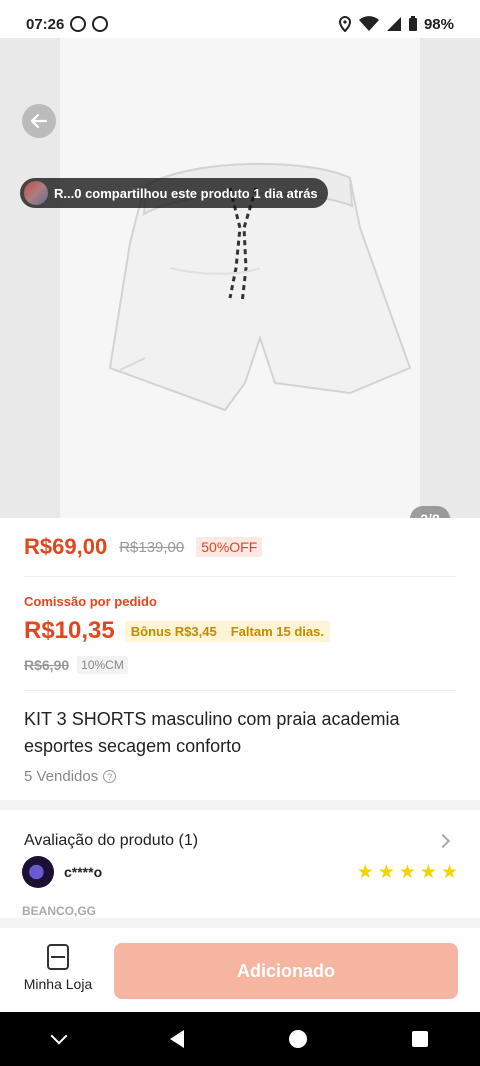 The image size is (480, 1066). Describe the element at coordinates (83, 872) in the screenshot. I see `reviewer-name: c****o` at that location.